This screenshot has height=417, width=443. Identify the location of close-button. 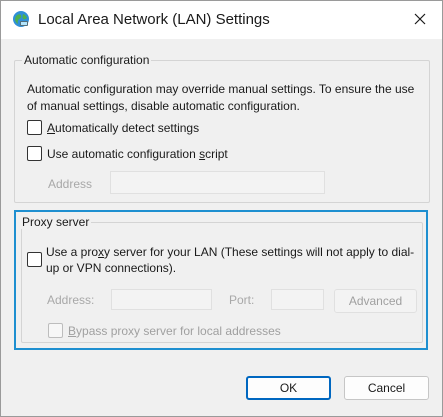
(420, 20).